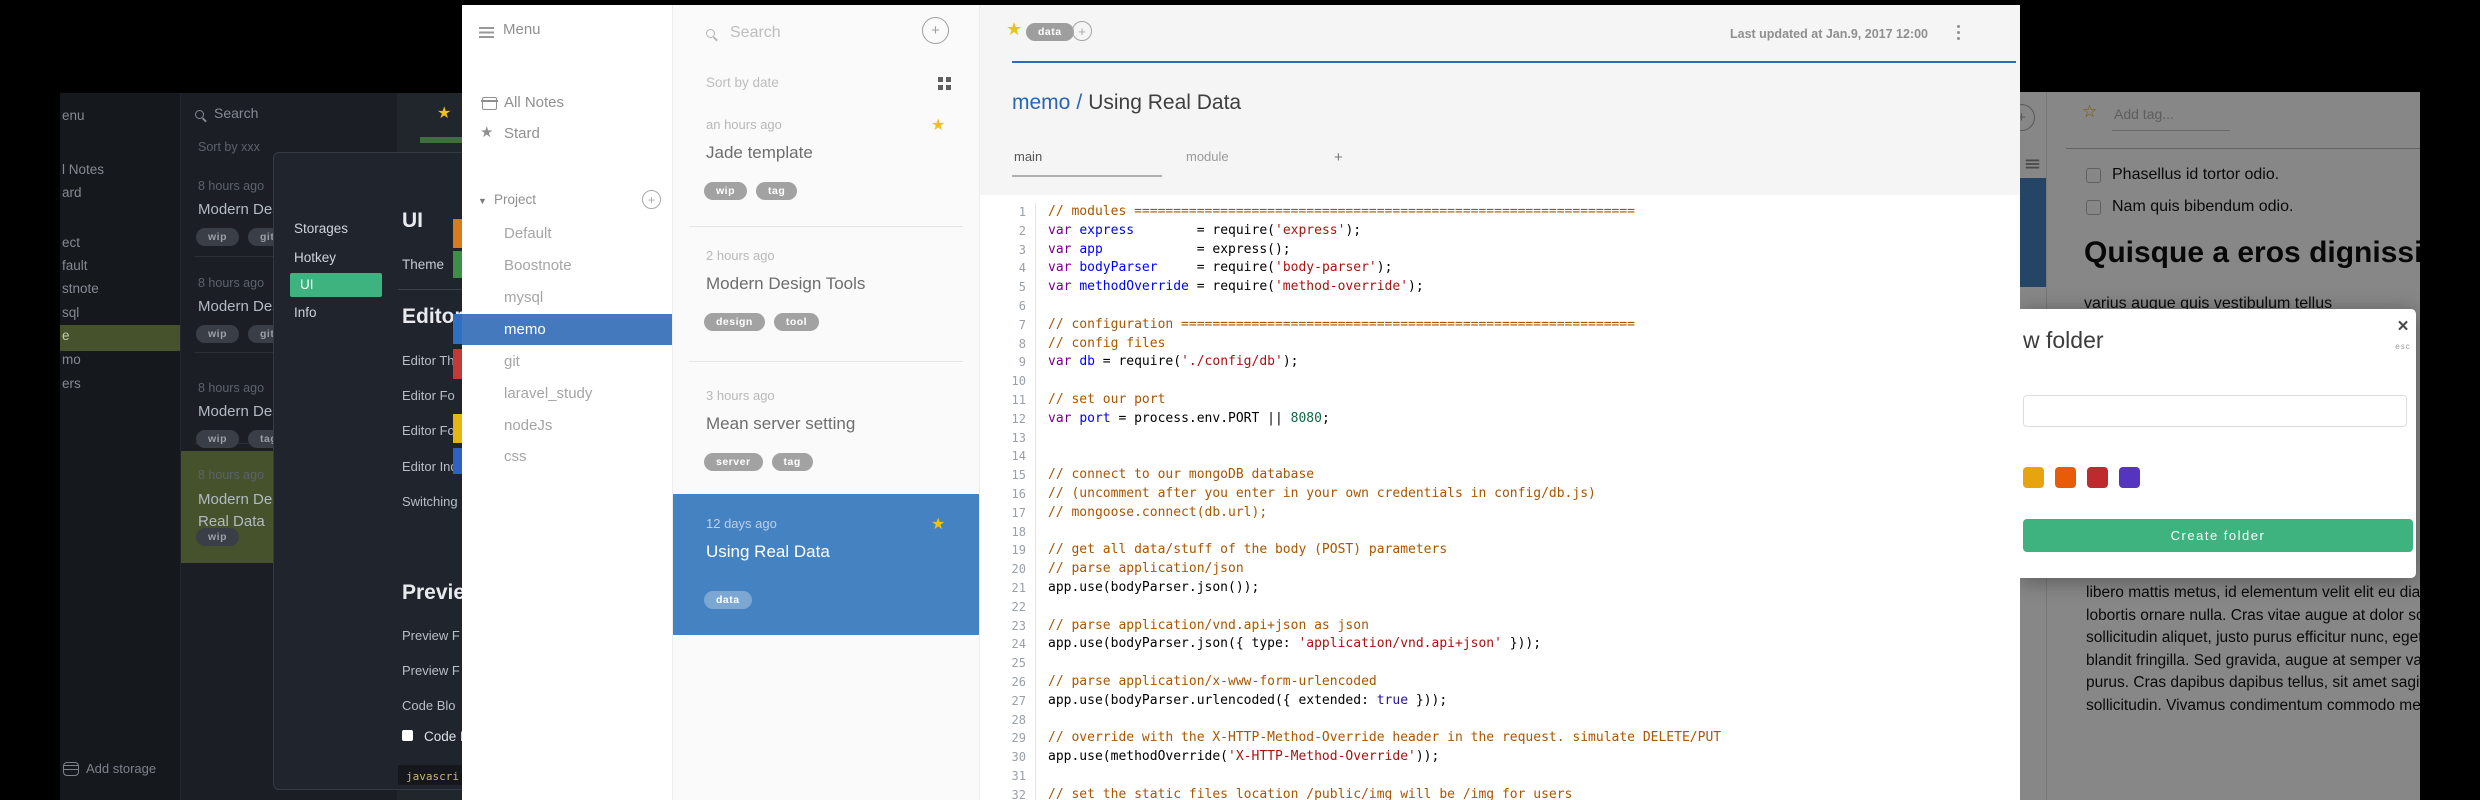  I want to click on menu-label: Menu, so click(522, 29).